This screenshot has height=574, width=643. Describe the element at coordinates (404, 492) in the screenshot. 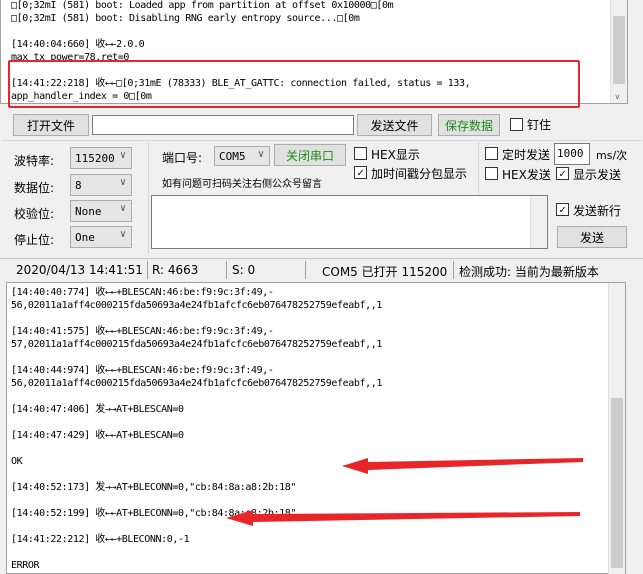

I see `annotation-arrows` at that location.